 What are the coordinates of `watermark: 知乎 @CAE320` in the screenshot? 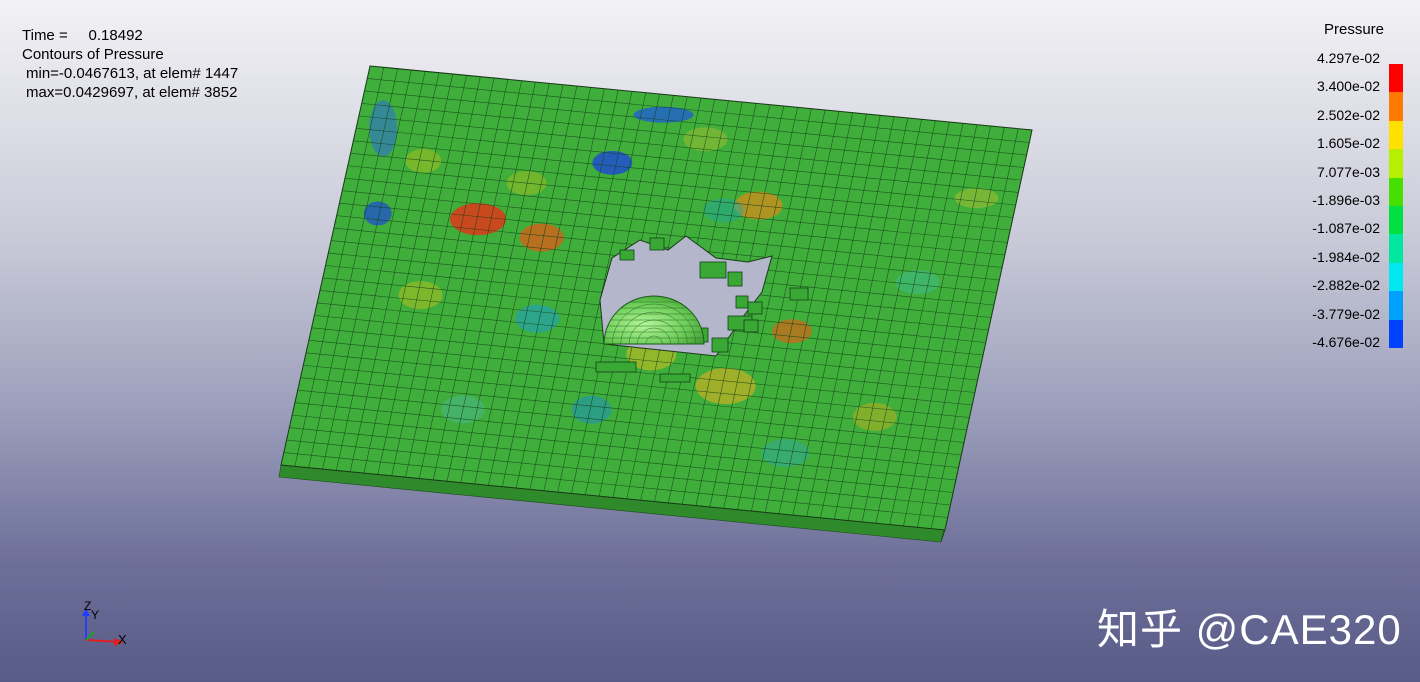 It's located at (1249, 629).